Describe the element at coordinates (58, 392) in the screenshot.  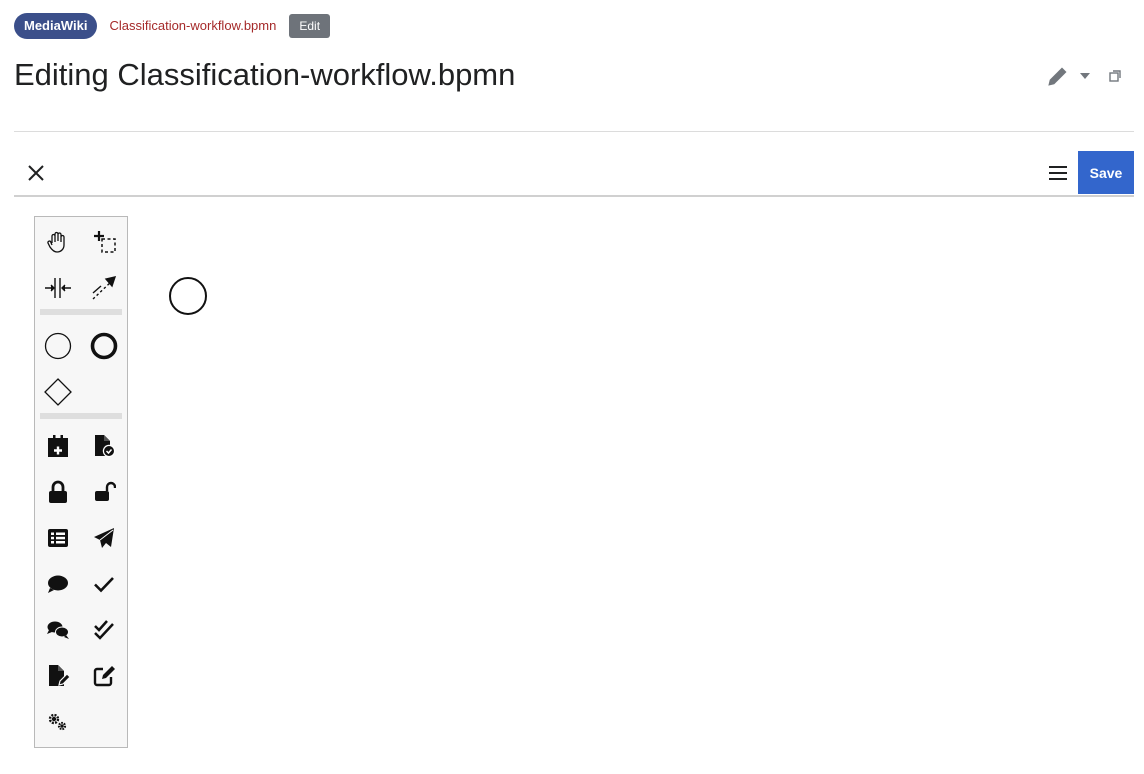
I see `gateway-icon` at that location.